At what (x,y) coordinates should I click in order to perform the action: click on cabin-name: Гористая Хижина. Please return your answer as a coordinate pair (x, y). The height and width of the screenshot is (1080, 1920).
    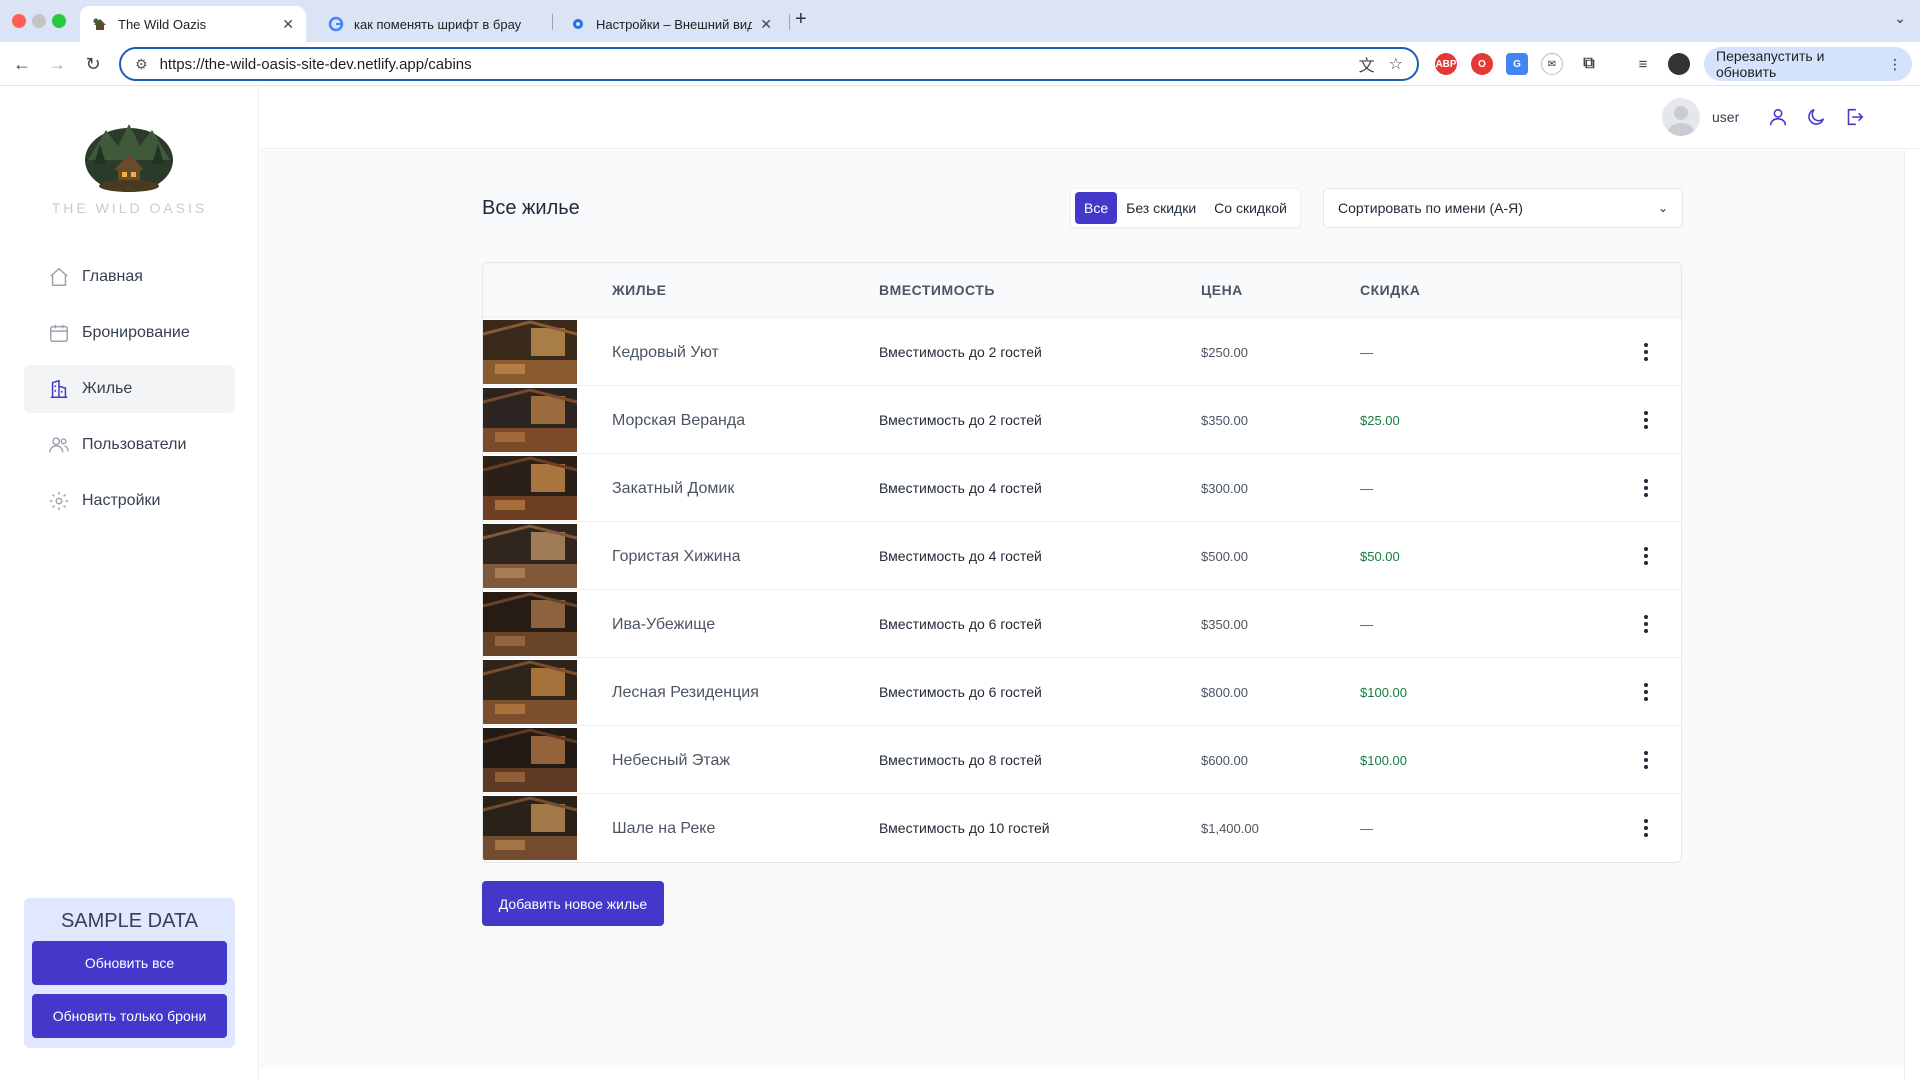
    Looking at the image, I should click on (676, 556).